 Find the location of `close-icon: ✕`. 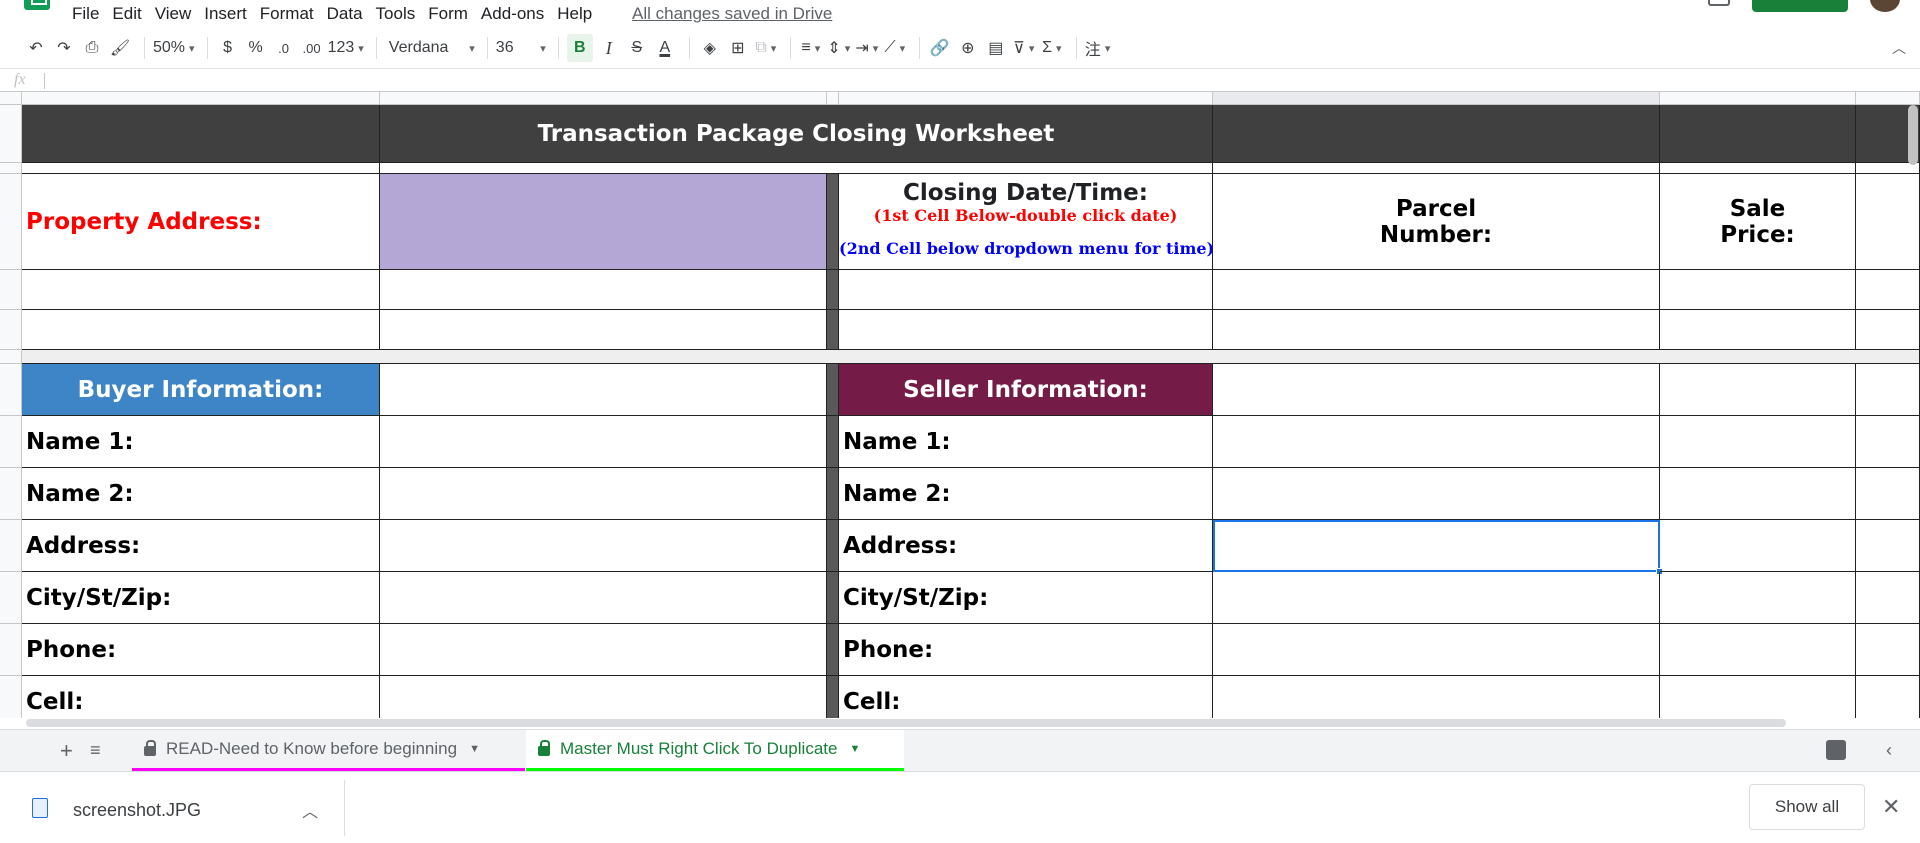

close-icon: ✕ is located at coordinates (1891, 807).